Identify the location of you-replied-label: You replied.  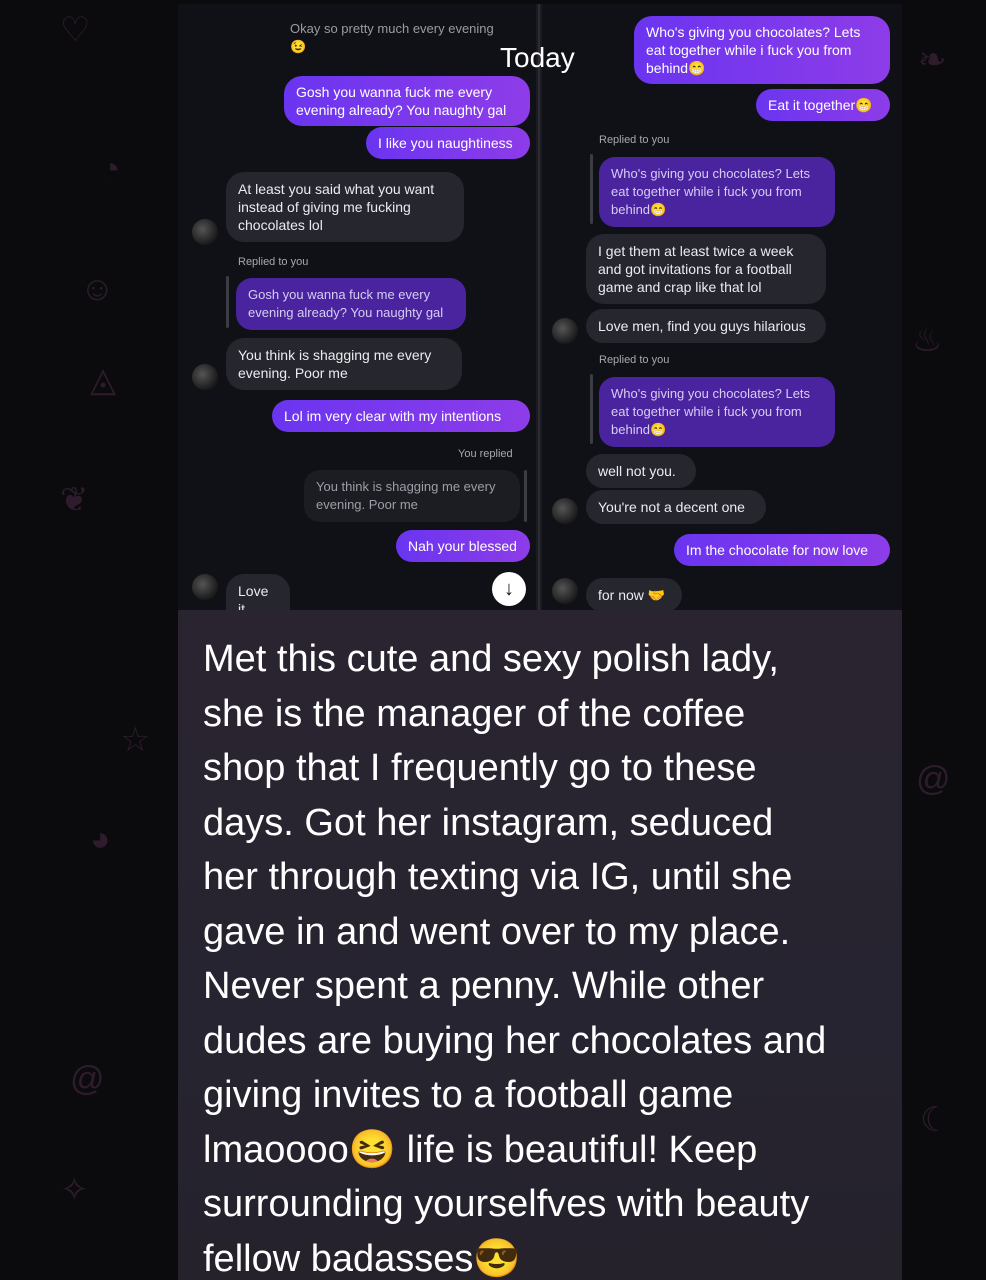
(485, 454).